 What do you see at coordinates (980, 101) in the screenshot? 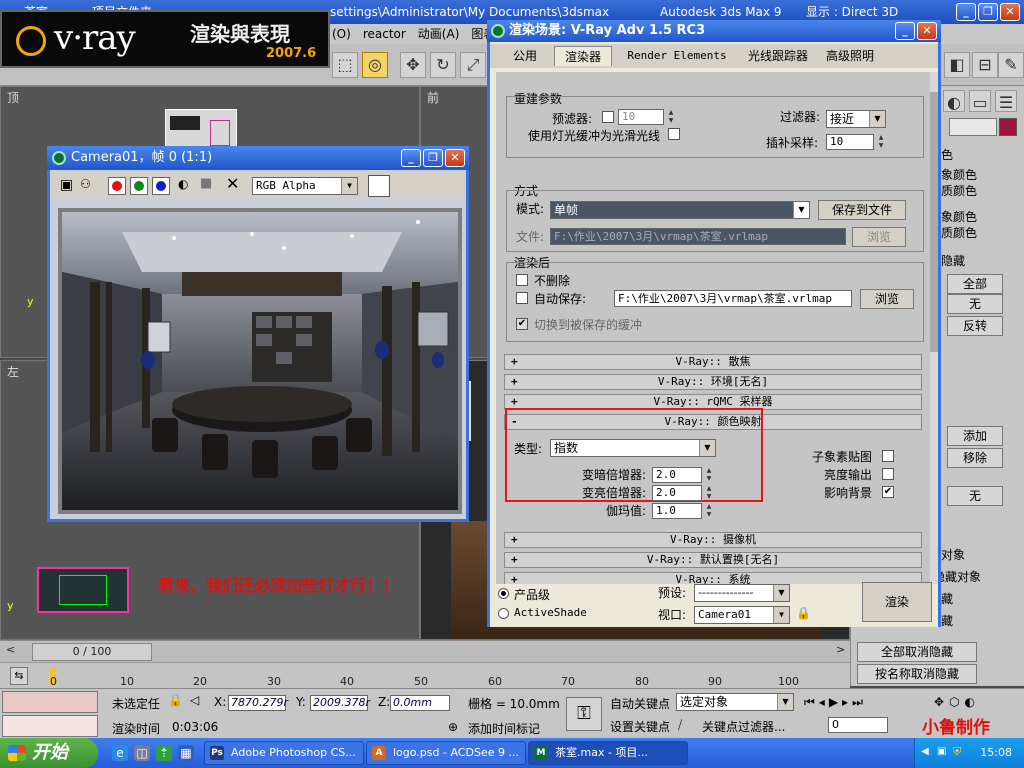
I see `monitor-icon: ▭` at bounding box center [980, 101].